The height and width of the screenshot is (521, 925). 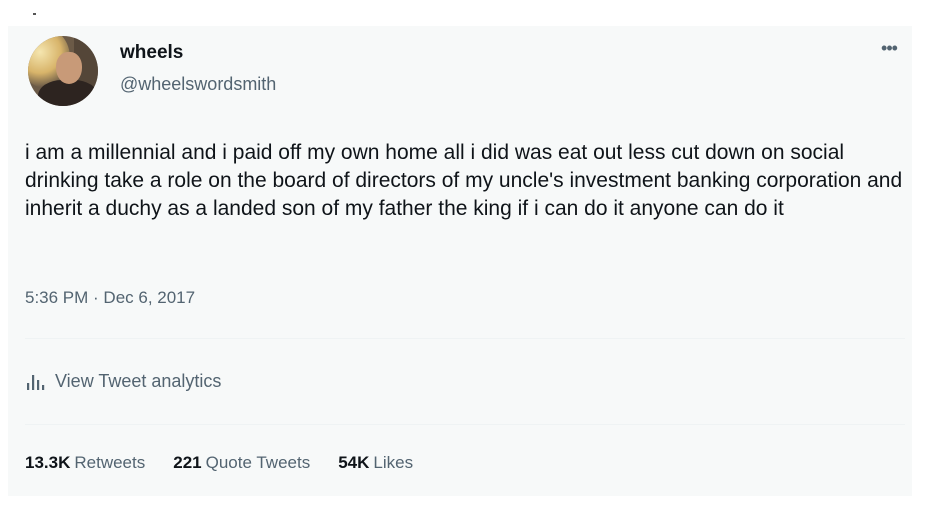 I want to click on quote-tweets-label: Quote Tweets, so click(x=258, y=462).